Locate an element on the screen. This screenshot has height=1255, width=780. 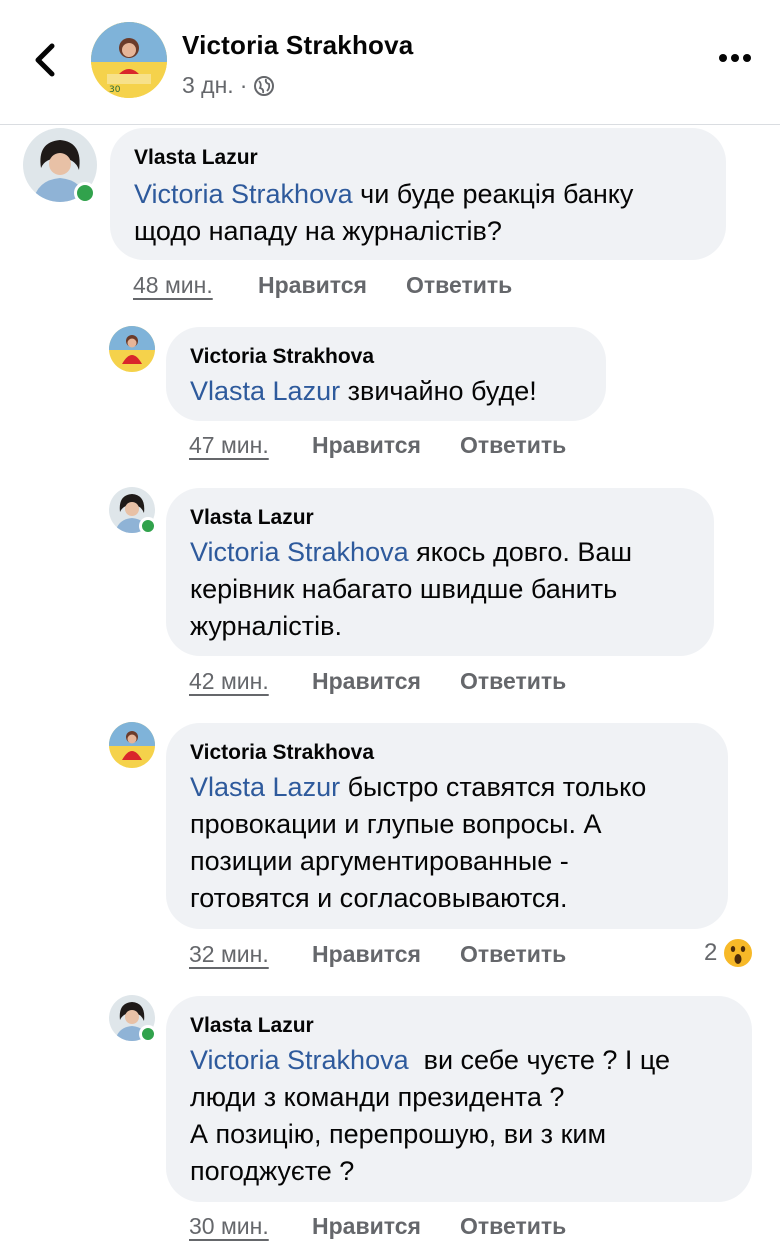
comment-time: 48 мин. is located at coordinates (173, 287).